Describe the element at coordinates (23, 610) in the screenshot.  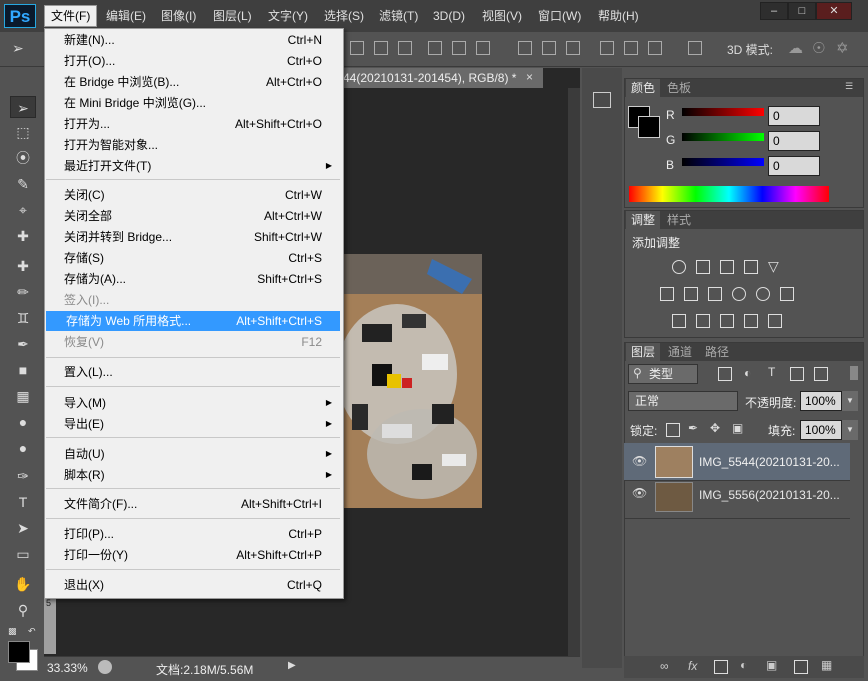
I see `zoom-tool-icon: ⚲` at that location.